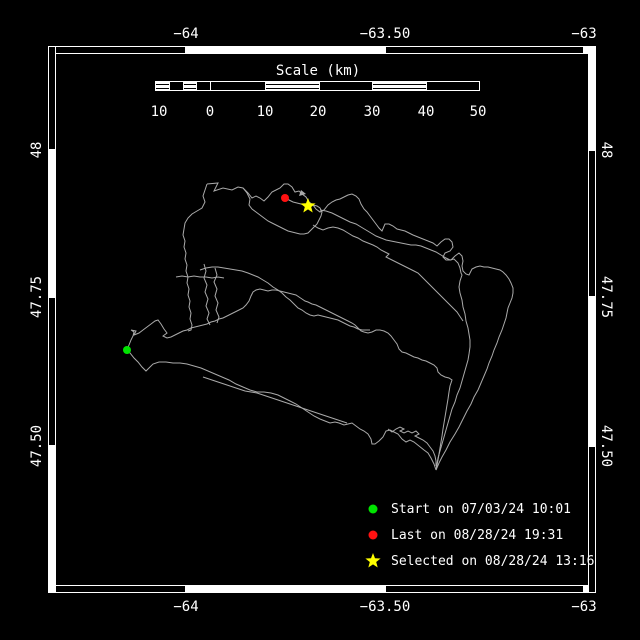  Describe the element at coordinates (285, 198) in the screenshot. I see `last-marker` at that location.